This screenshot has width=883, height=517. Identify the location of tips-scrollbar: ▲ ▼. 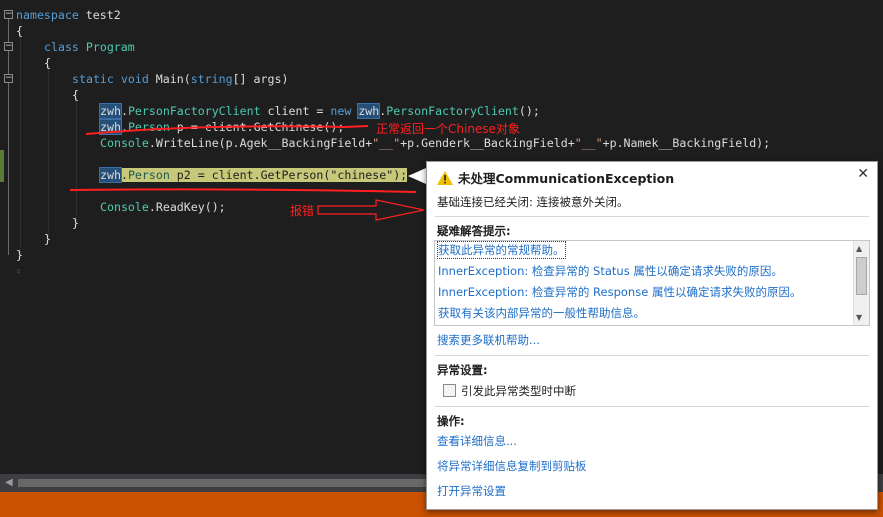
(861, 283).